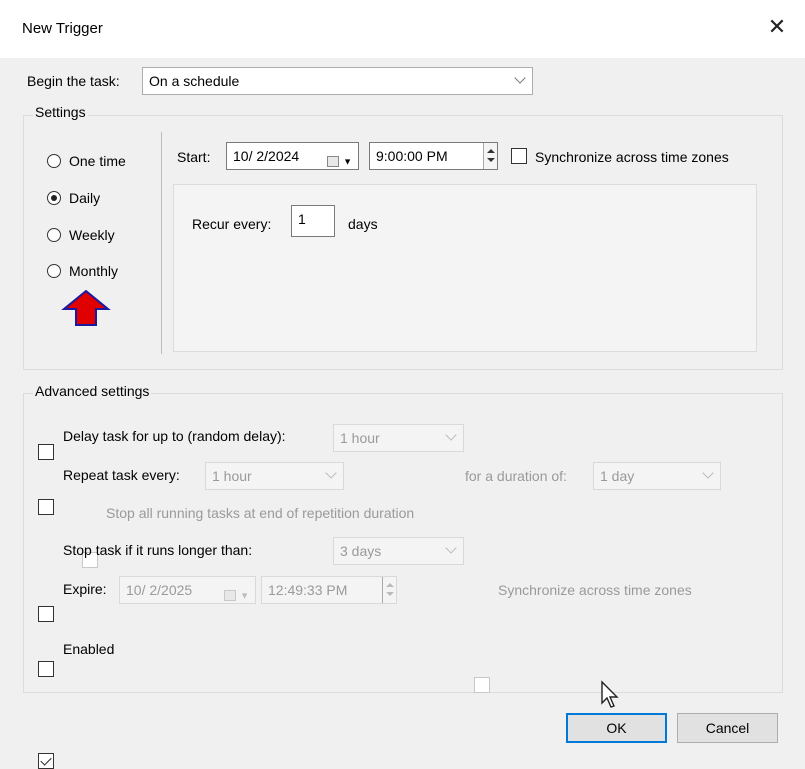 Image resolution: width=805 pixels, height=769 pixels. I want to click on repeat-value: 1 hour, so click(232, 476).